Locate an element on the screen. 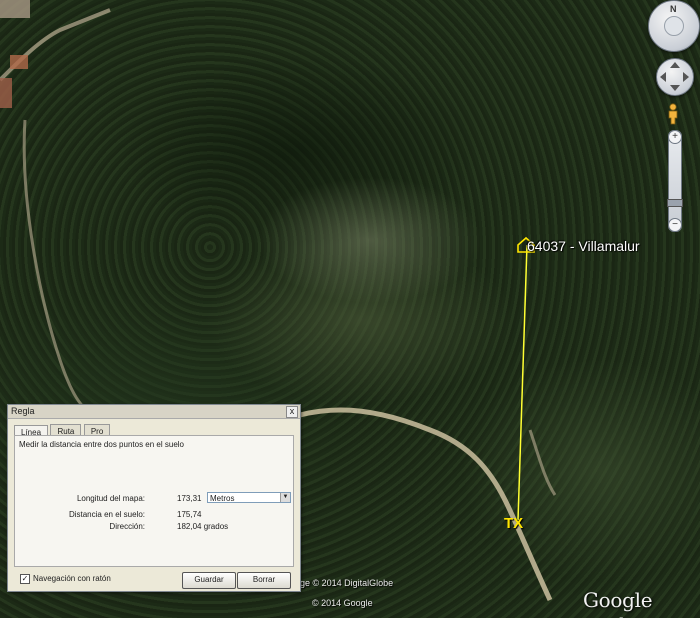  zoom-out-button: − is located at coordinates (675, 225).